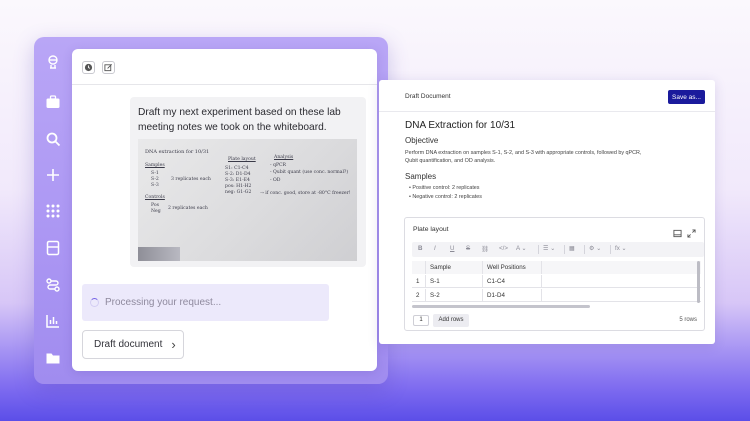  I want to click on column-header: Sample, so click(454, 267).